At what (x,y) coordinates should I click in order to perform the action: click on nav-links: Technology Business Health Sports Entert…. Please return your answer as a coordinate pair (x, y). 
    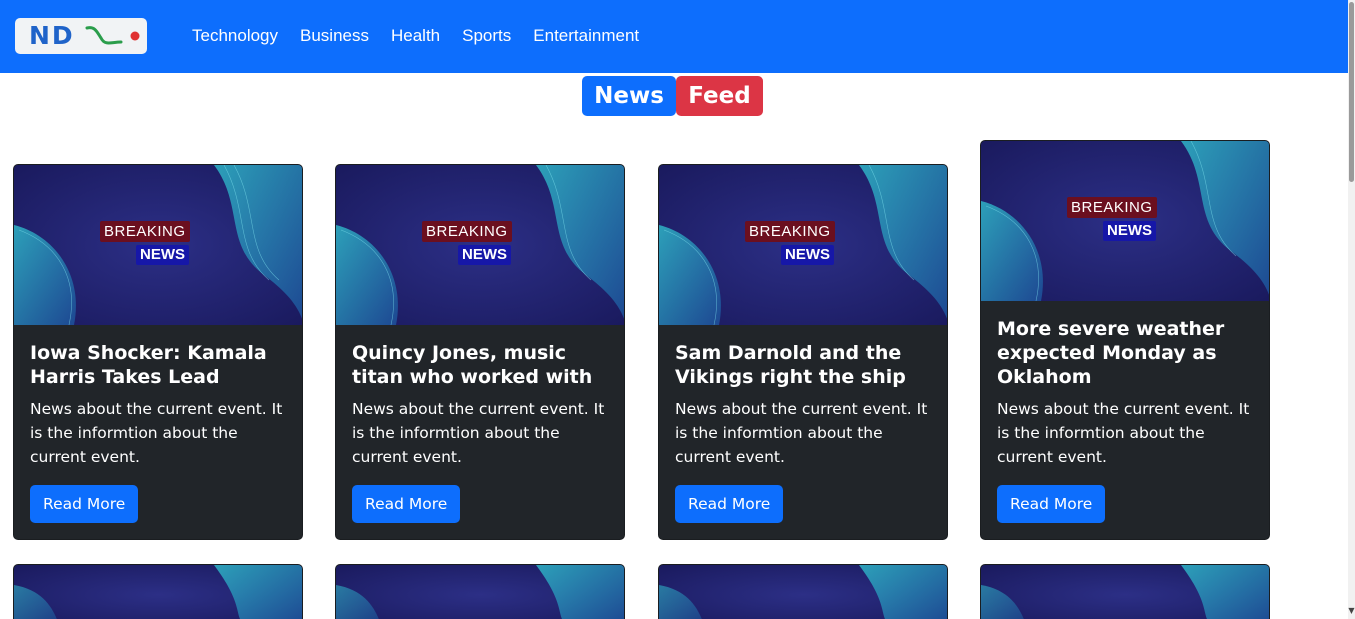
    Looking at the image, I should click on (426, 36).